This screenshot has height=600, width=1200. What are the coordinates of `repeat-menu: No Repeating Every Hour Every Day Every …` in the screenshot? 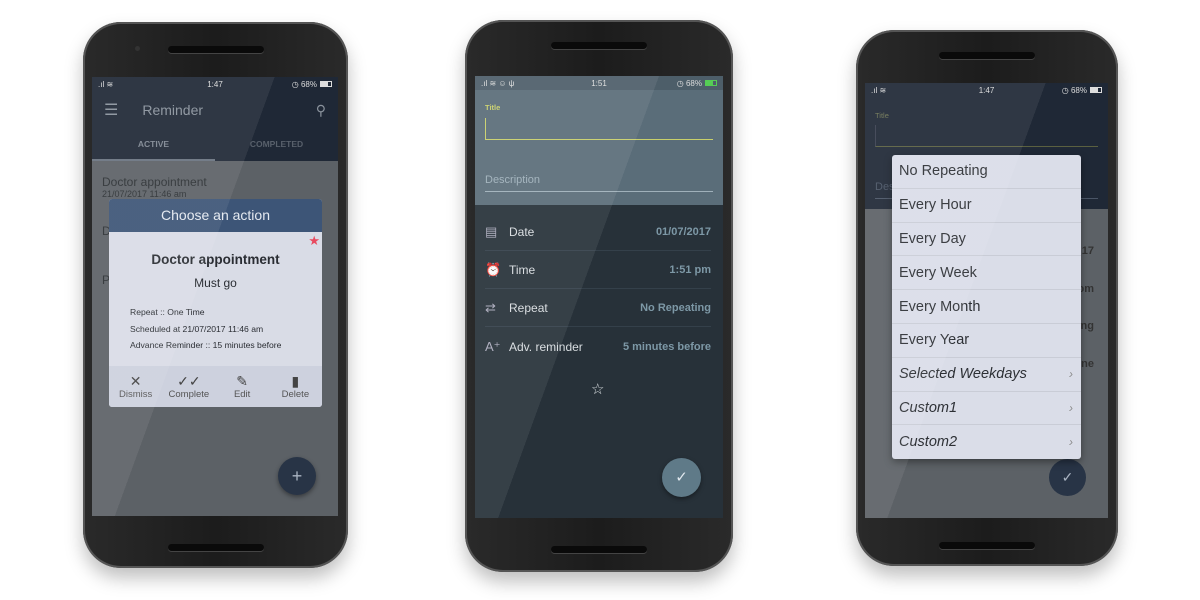 It's located at (986, 307).